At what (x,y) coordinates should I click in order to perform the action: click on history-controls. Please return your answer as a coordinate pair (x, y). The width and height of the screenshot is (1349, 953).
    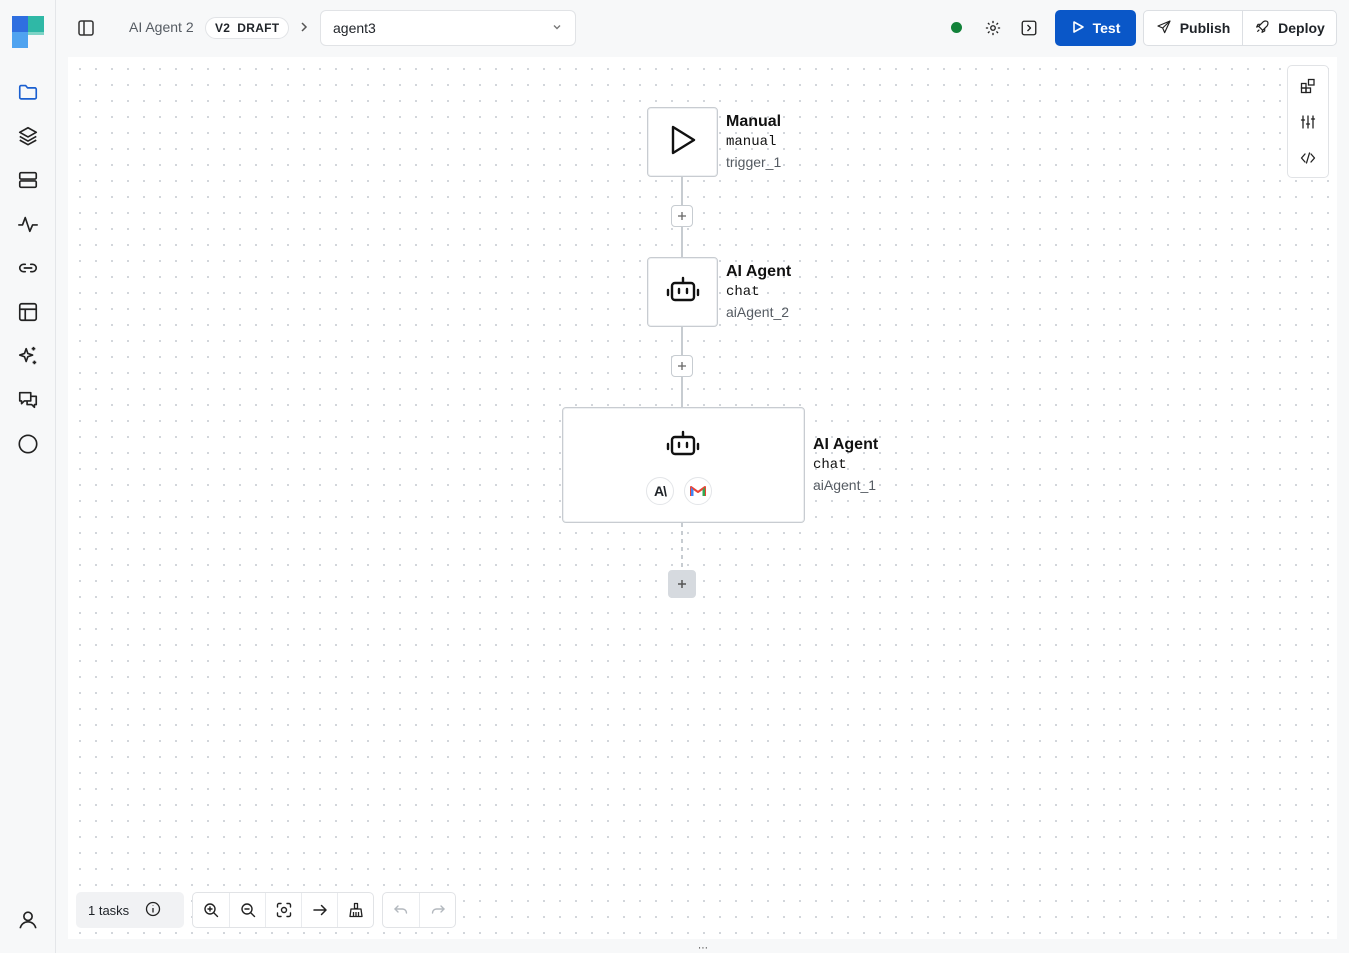
    Looking at the image, I should click on (419, 910).